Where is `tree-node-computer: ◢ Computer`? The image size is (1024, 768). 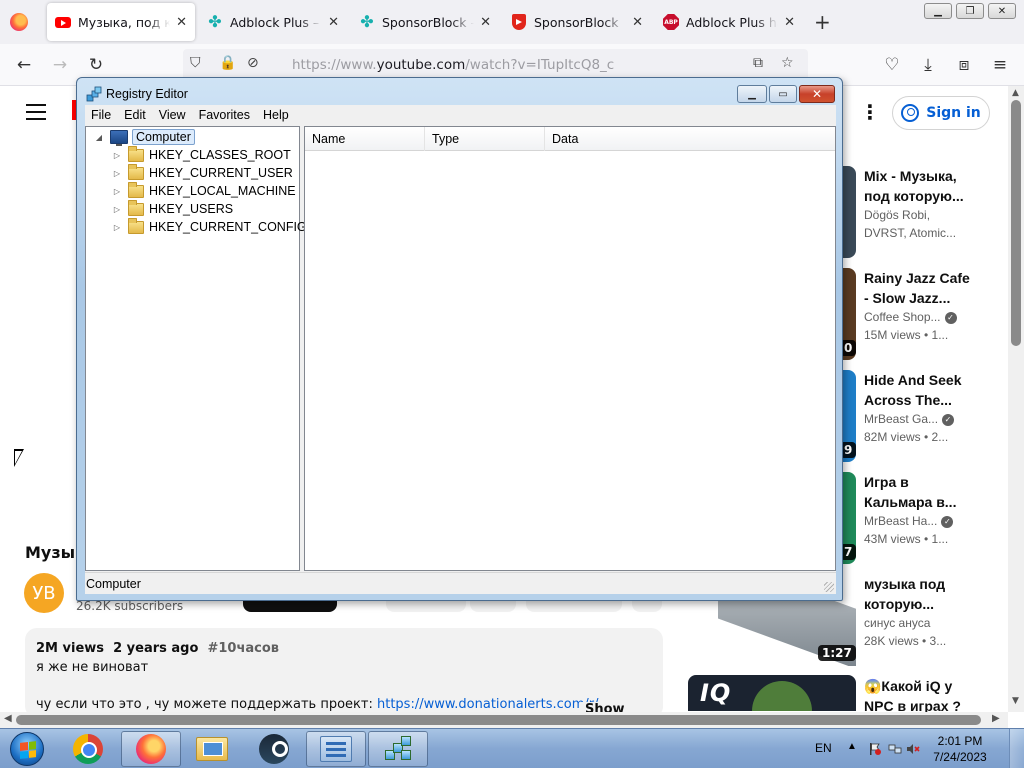 tree-node-computer: ◢ Computer is located at coordinates (144, 137).